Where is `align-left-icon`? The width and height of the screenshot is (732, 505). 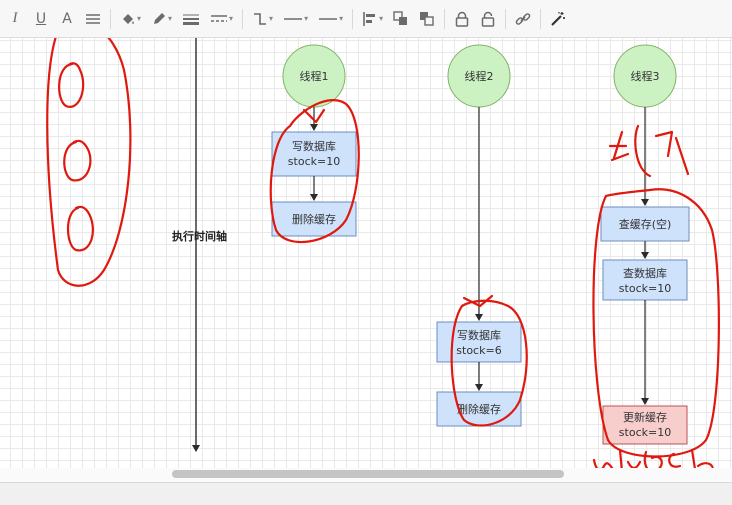
align-left-icon is located at coordinates (369, 18).